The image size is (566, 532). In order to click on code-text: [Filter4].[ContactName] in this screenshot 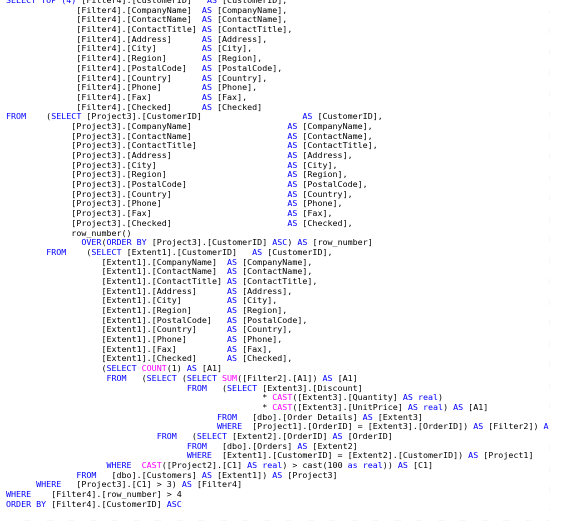, I will do `click(104, 19)`.